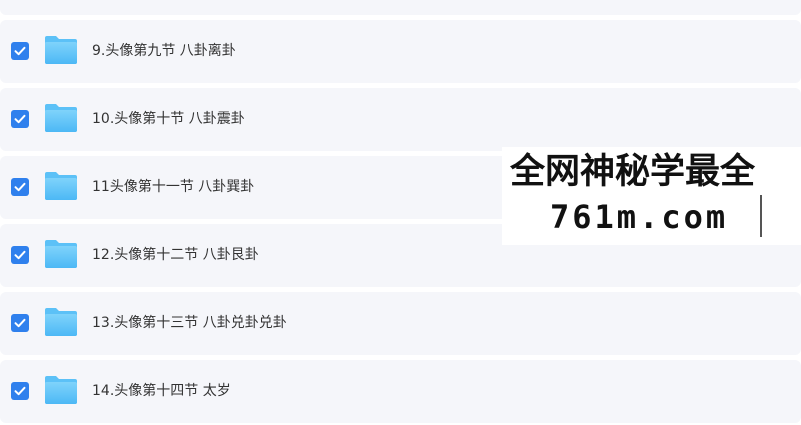  What do you see at coordinates (400, 323) in the screenshot?
I see `list-item: 13.头像第十三节 八卦兑卦兑卦` at bounding box center [400, 323].